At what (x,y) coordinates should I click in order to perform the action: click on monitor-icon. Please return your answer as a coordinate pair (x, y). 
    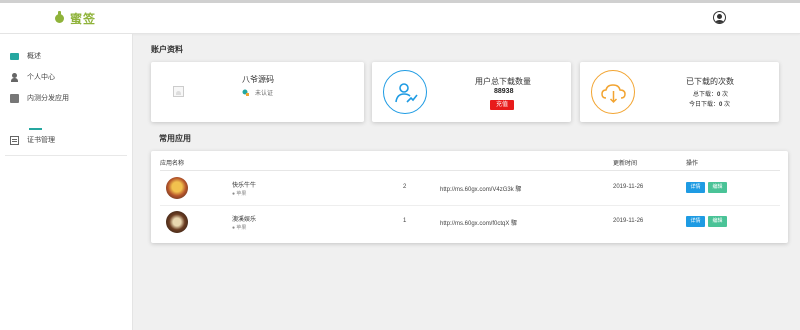
    Looking at the image, I should click on (14, 56).